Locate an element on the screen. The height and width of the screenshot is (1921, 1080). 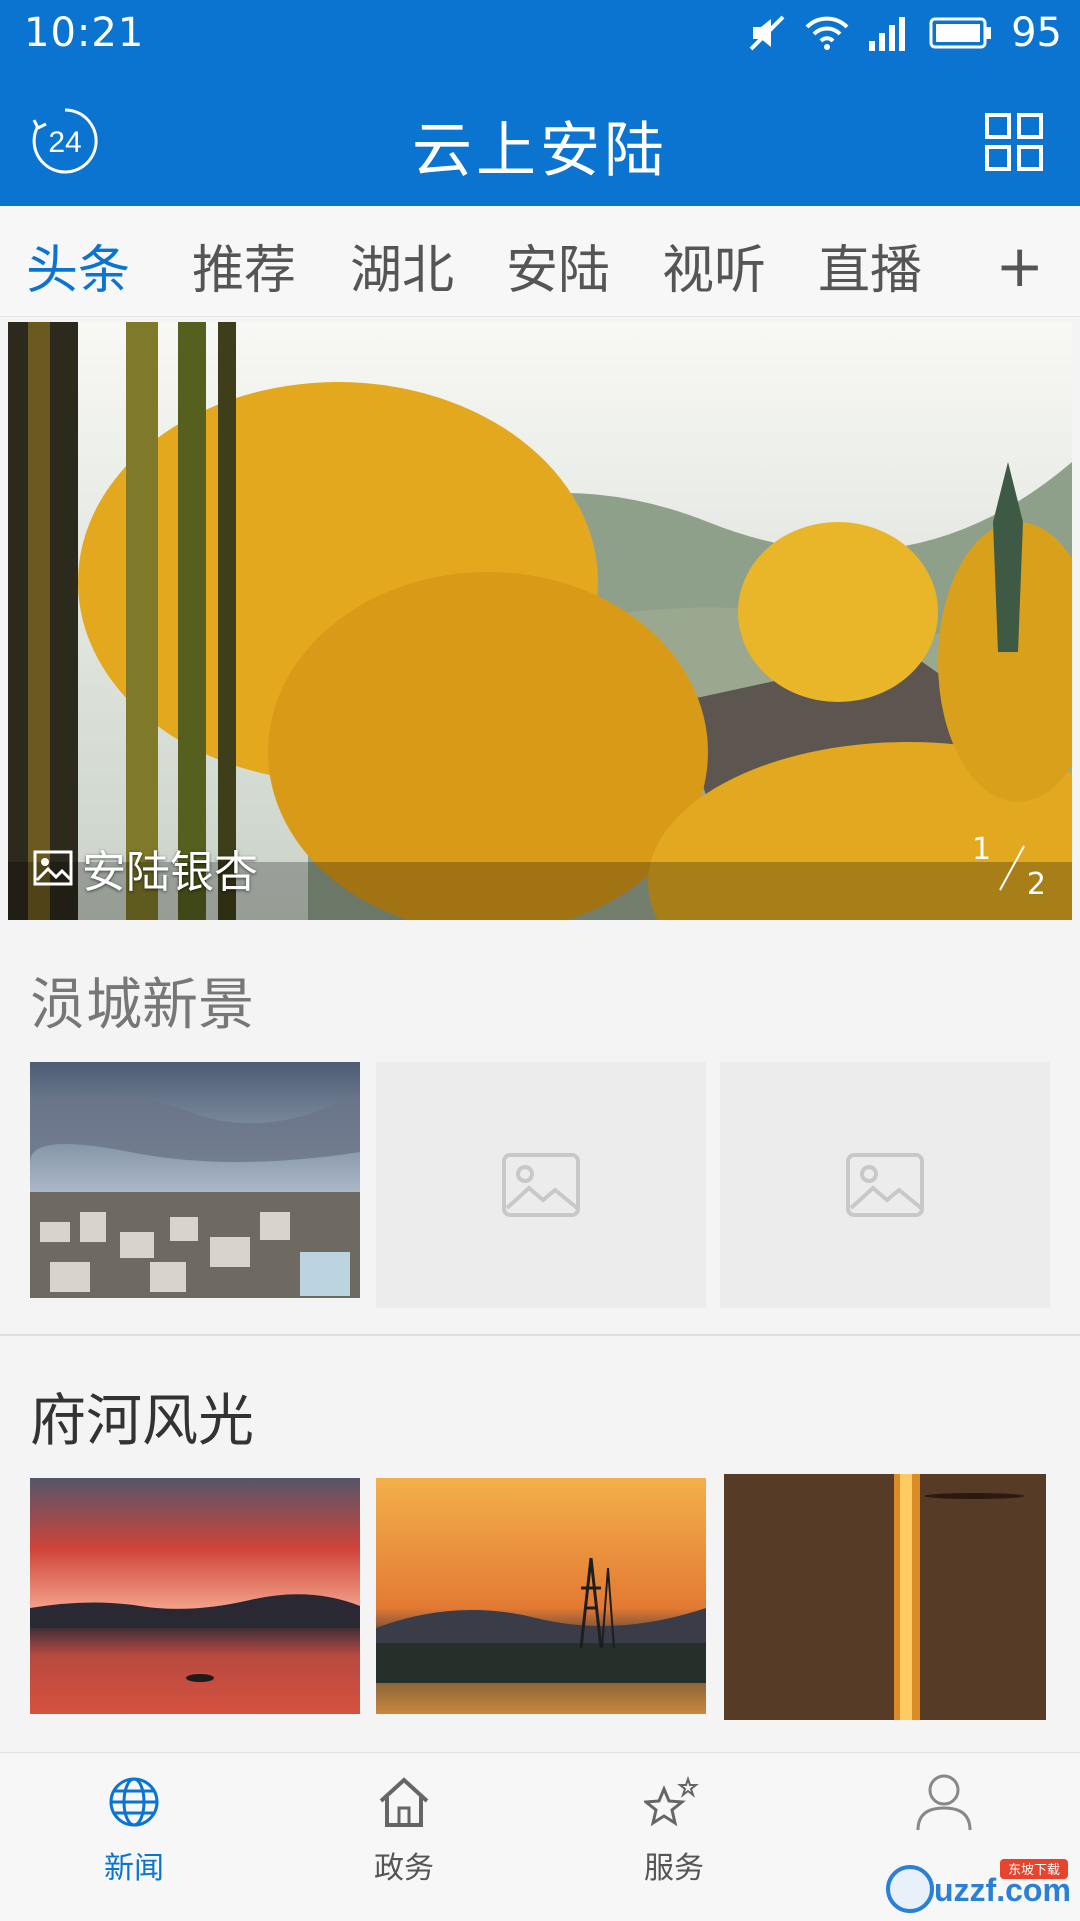
grid-menu-button is located at coordinates (1014, 142).